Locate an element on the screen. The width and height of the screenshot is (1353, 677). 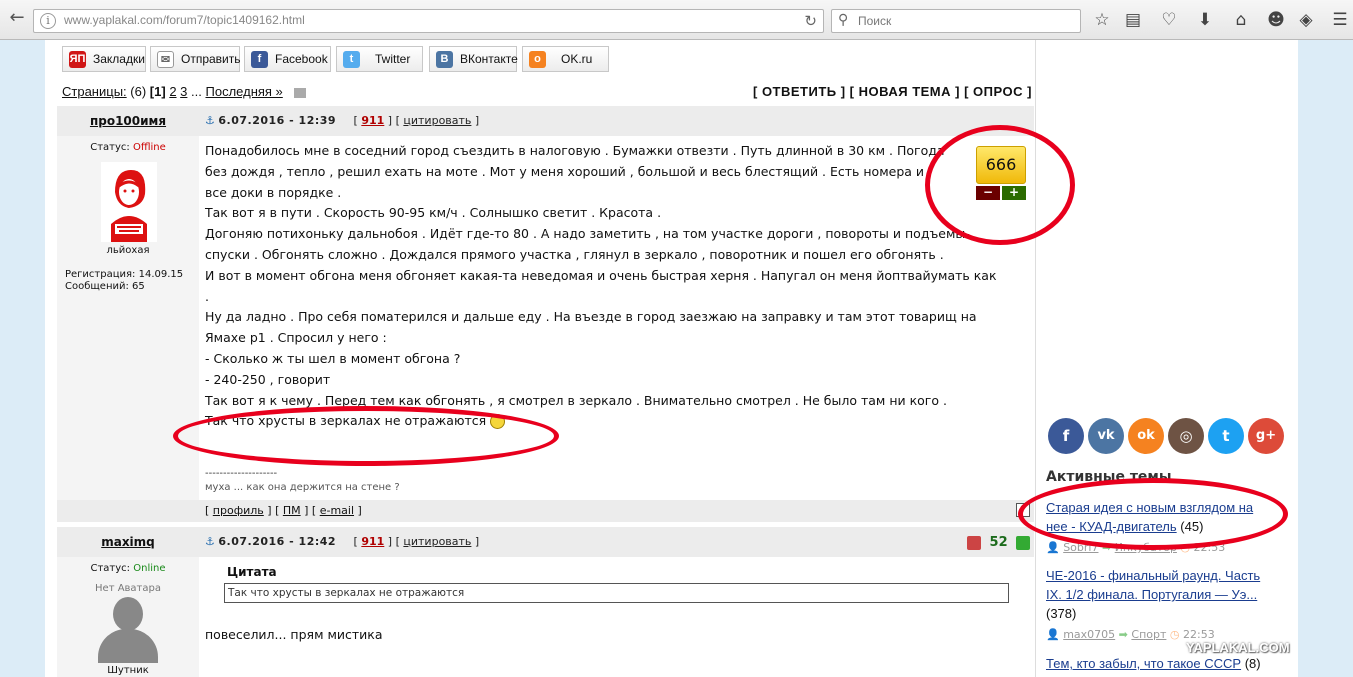
post-date: 6.07.2016 - 12:39 is located at coordinates (277, 120).